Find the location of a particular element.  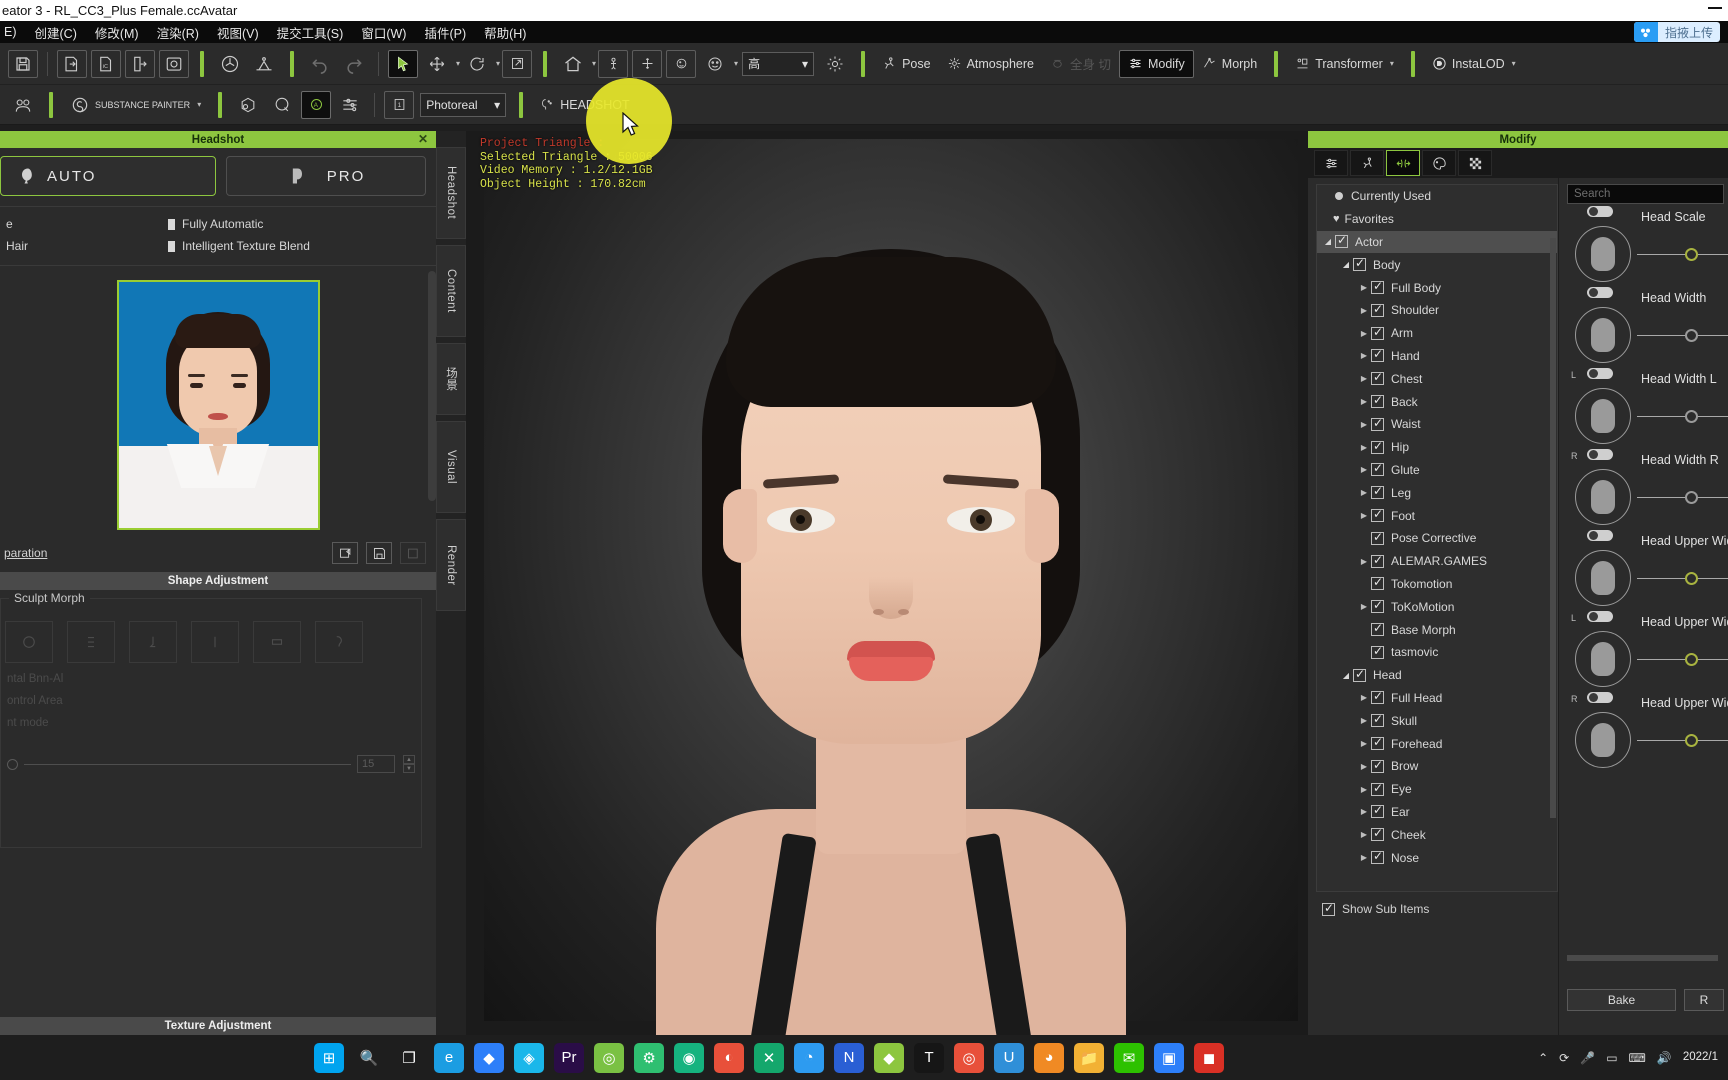

sculpt-slider-stepper: ▲ ▼ is located at coordinates (409, 764).